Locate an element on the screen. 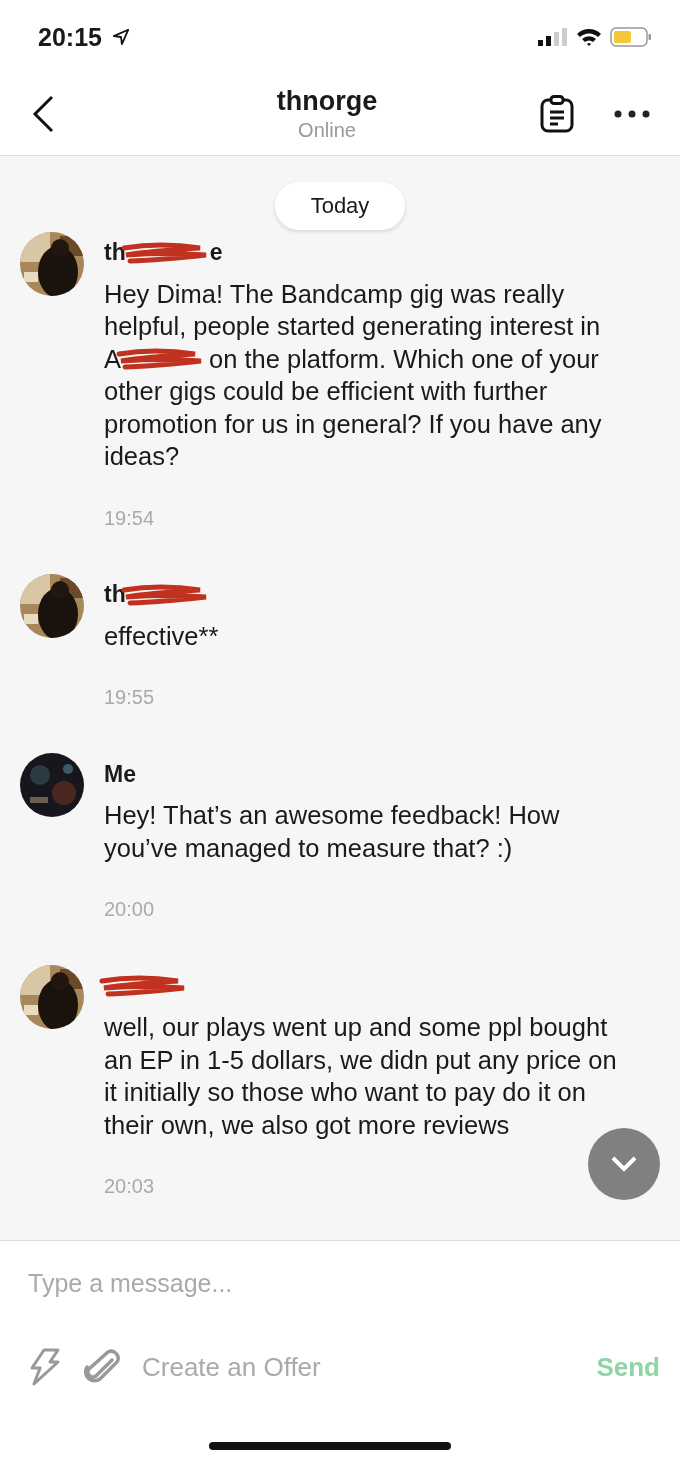 The image size is (680, 1459). chat-title: thnorge is located at coordinates (327, 102).